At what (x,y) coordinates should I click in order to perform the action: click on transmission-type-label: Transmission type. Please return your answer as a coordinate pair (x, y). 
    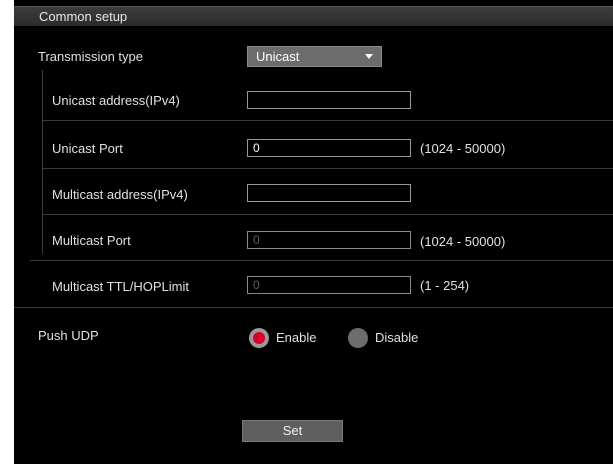
    Looking at the image, I should click on (90, 56).